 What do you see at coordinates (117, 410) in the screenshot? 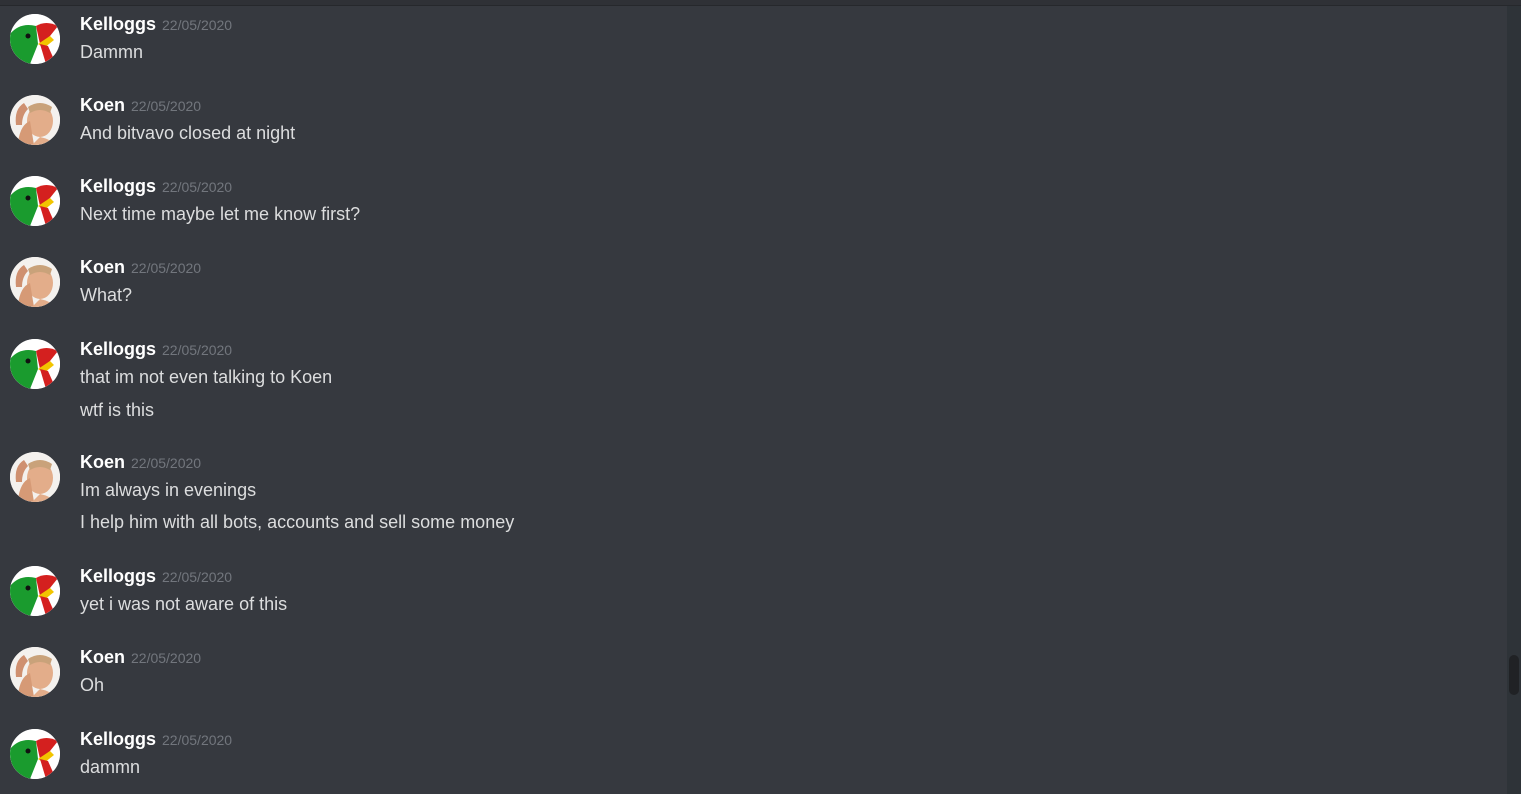
I see `message-text: wtf is this` at bounding box center [117, 410].